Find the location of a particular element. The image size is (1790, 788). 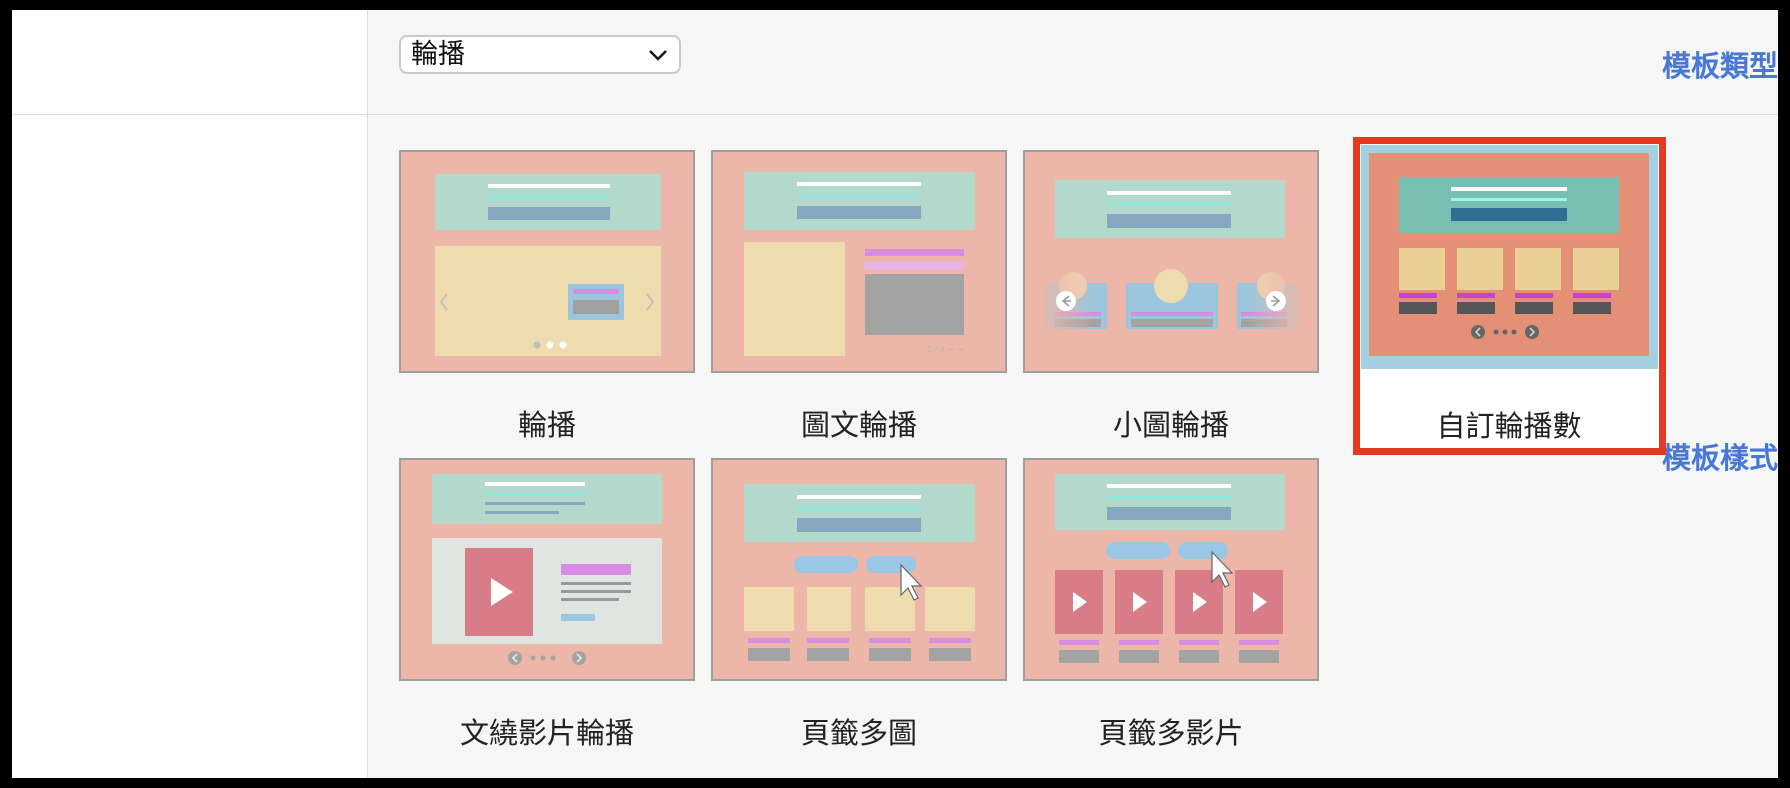

tabbed-multi-video-thumbnail is located at coordinates (1170, 568).